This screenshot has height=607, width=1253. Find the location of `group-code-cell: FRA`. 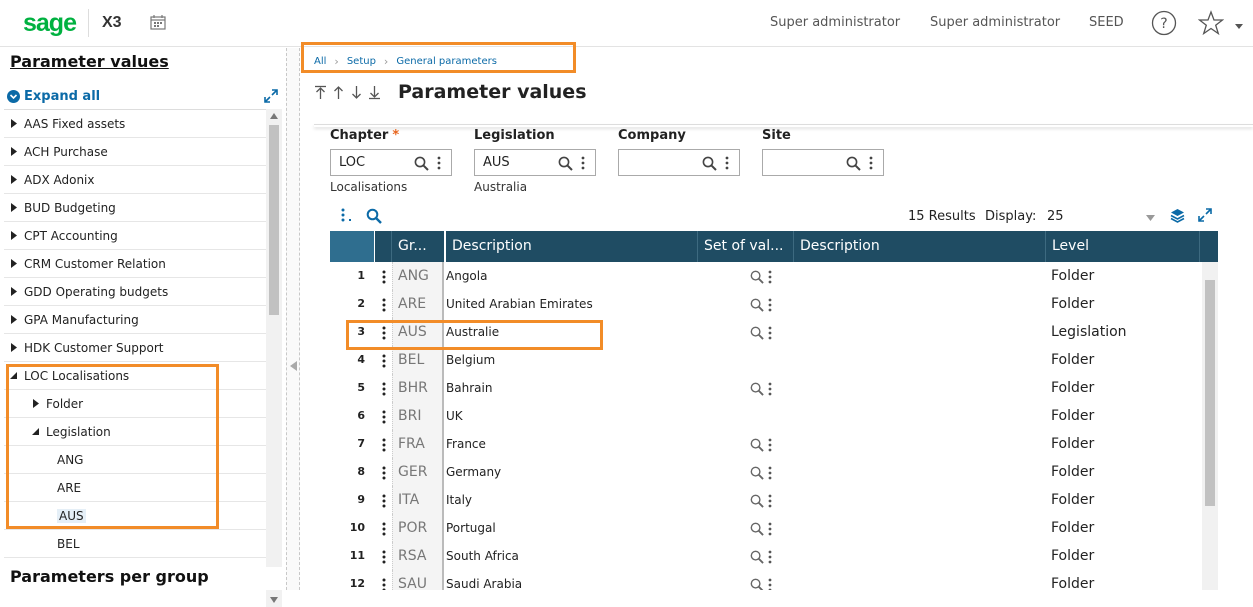

group-code-cell: FRA is located at coordinates (418, 444).